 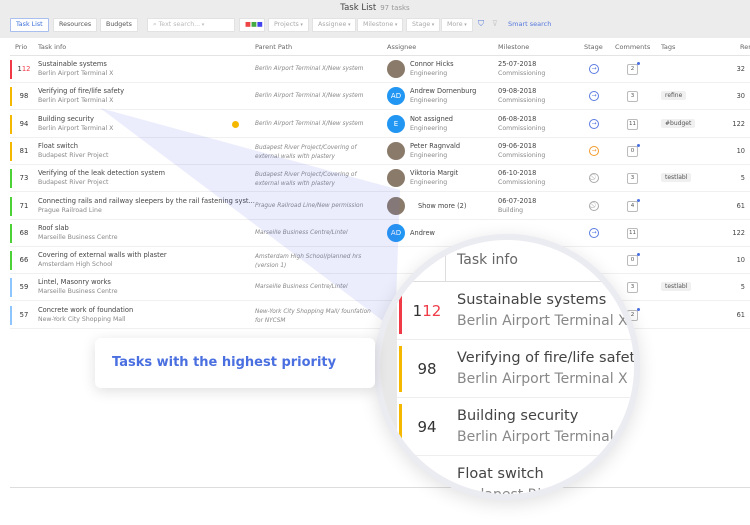 What do you see at coordinates (487, 260) in the screenshot?
I see `lens-col-task-info: Task info` at bounding box center [487, 260].